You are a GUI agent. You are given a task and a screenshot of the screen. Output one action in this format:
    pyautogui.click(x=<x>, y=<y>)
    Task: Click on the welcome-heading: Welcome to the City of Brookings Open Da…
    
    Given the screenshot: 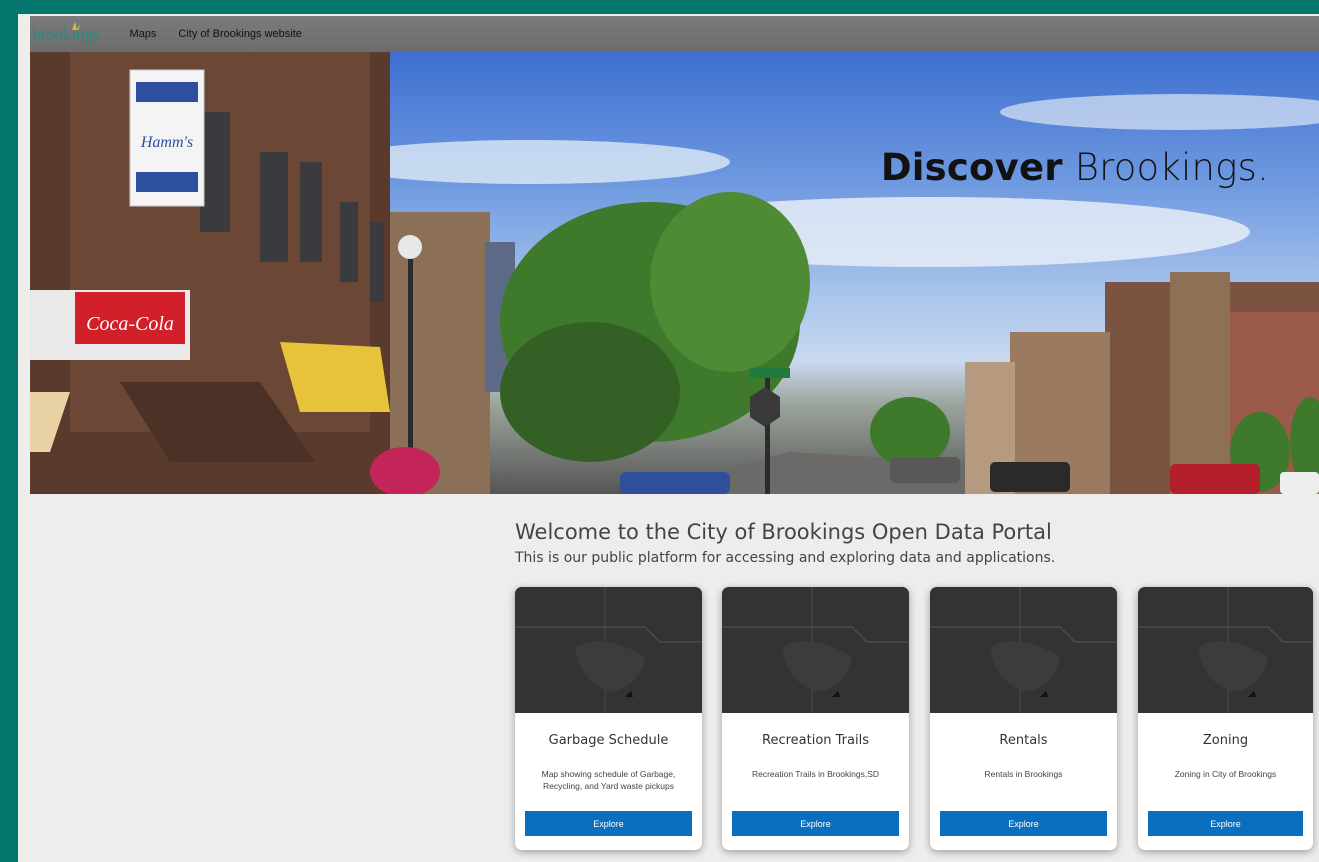 What is the action you would take?
    pyautogui.click(x=783, y=532)
    